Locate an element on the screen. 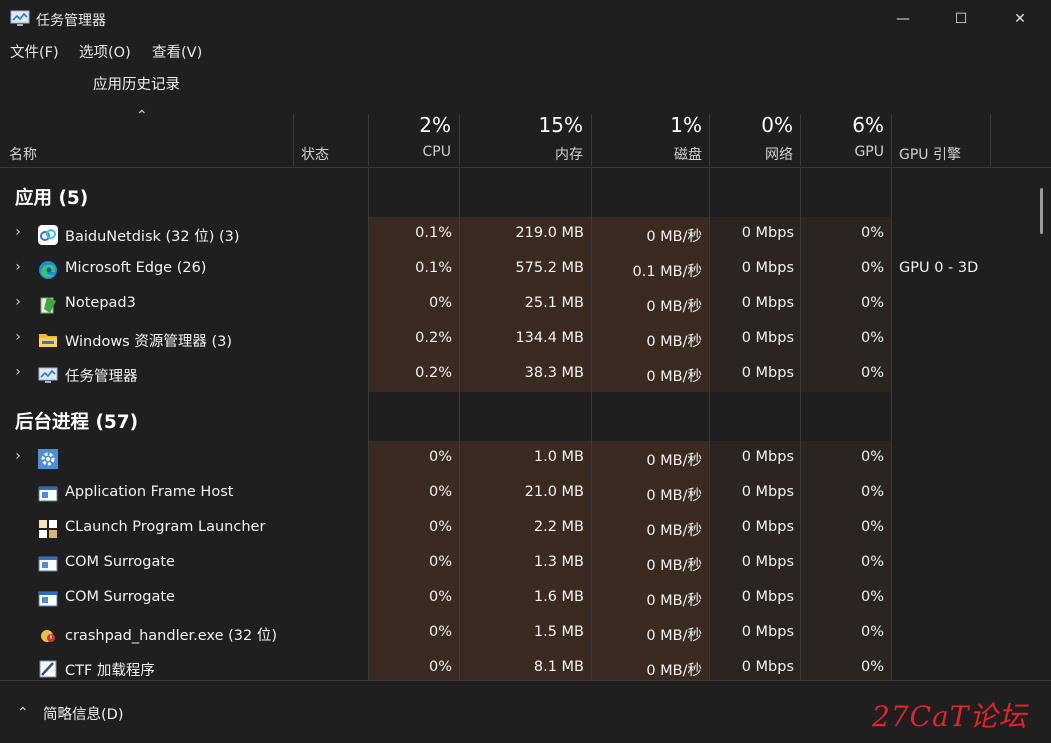 The height and width of the screenshot is (743, 1051). process-name: CLaunch Program Launcher is located at coordinates (165, 527).